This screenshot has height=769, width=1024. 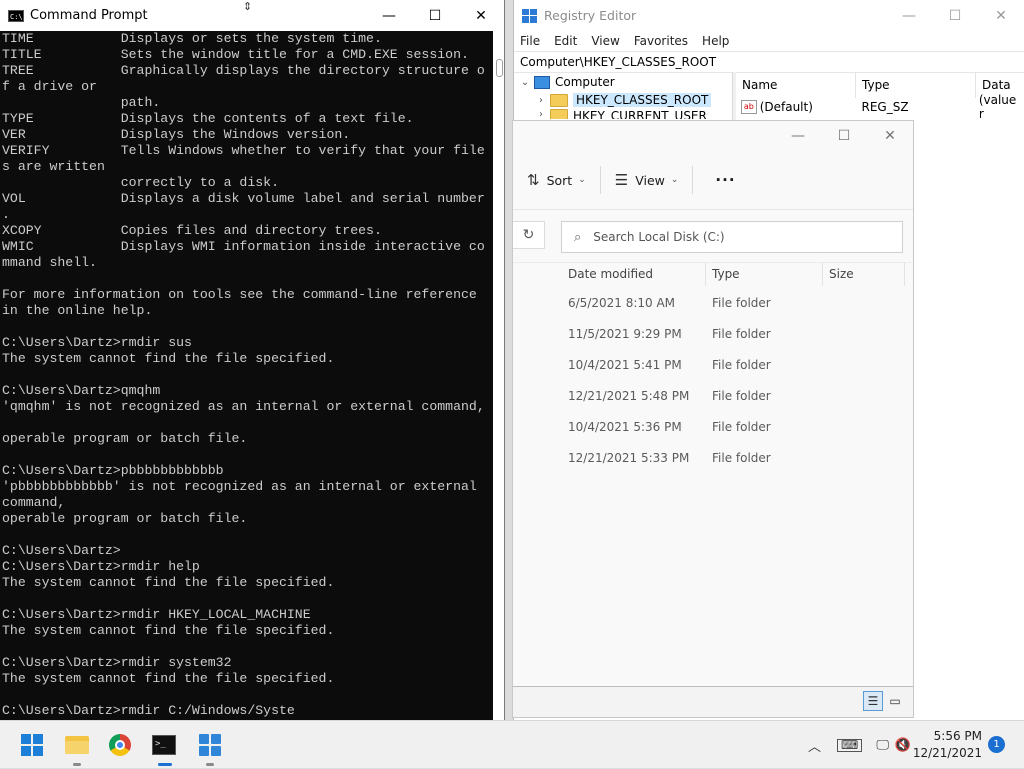 What do you see at coordinates (498, 375) in the screenshot?
I see `cmd-scrollbar` at bounding box center [498, 375].